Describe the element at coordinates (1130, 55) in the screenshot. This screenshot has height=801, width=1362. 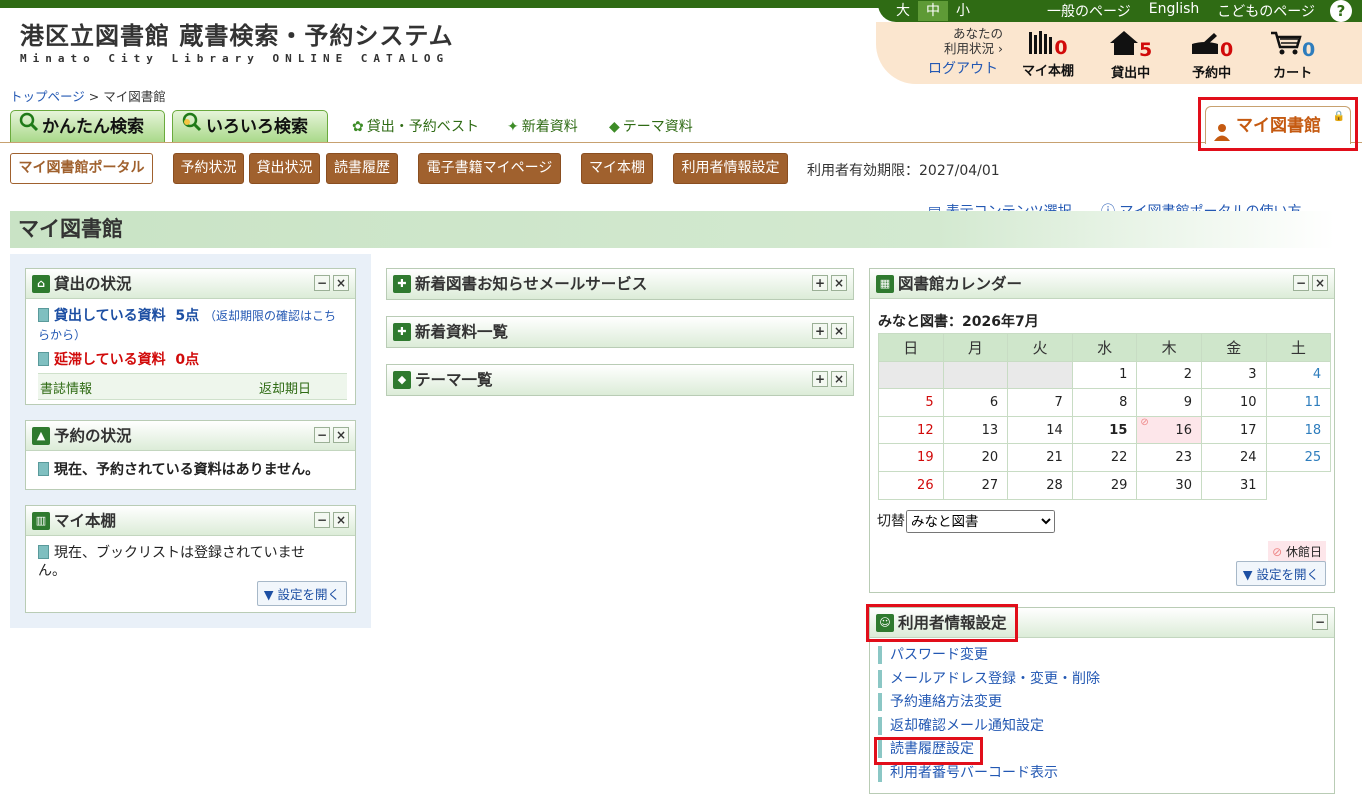
I see `borrowing-status: 5 貸出中` at that location.